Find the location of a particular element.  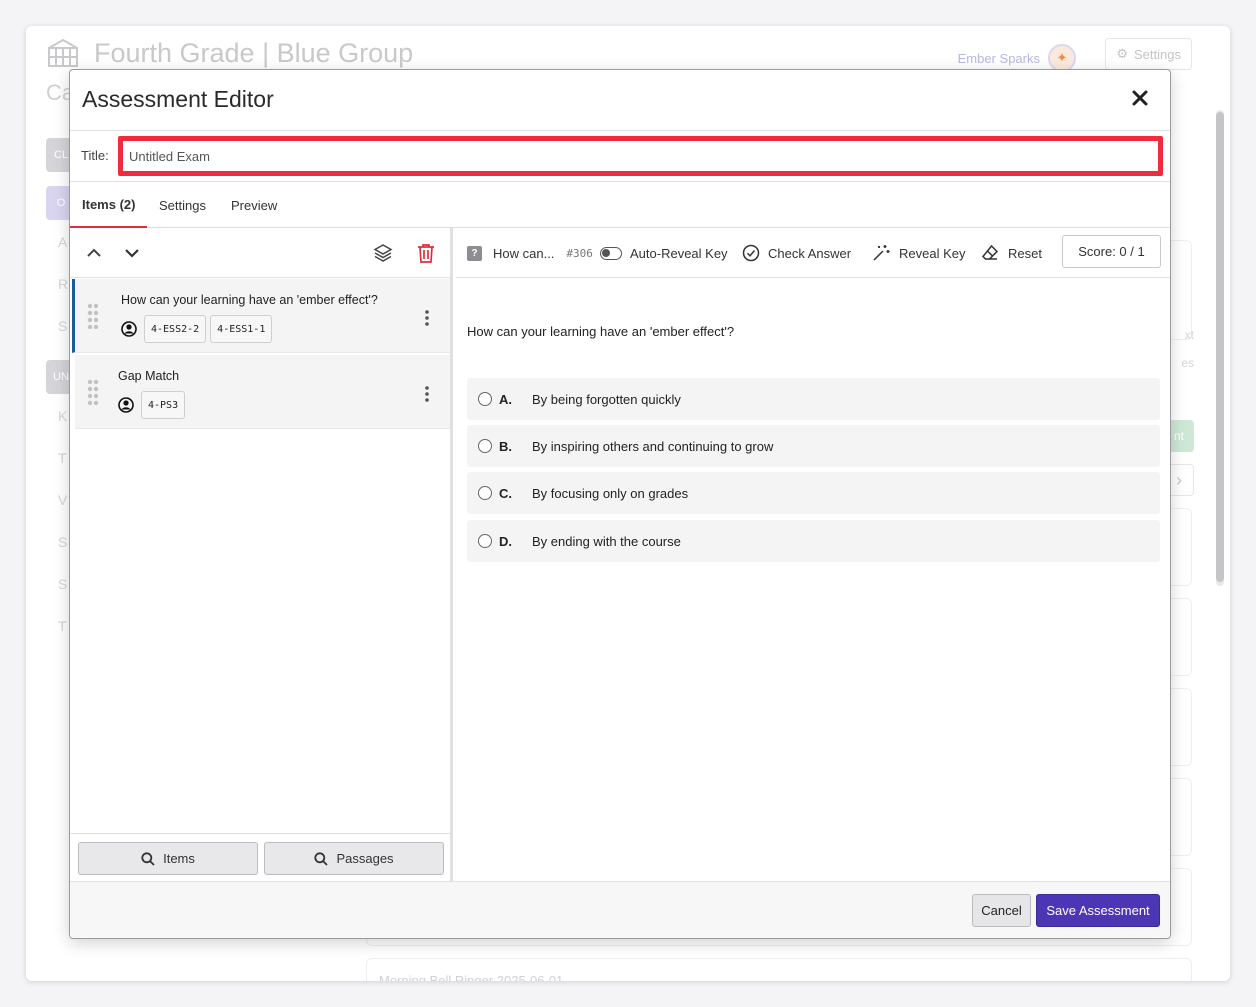

item-tags: 4-ESS2-2 4-ESS1-1 is located at coordinates (197, 329).